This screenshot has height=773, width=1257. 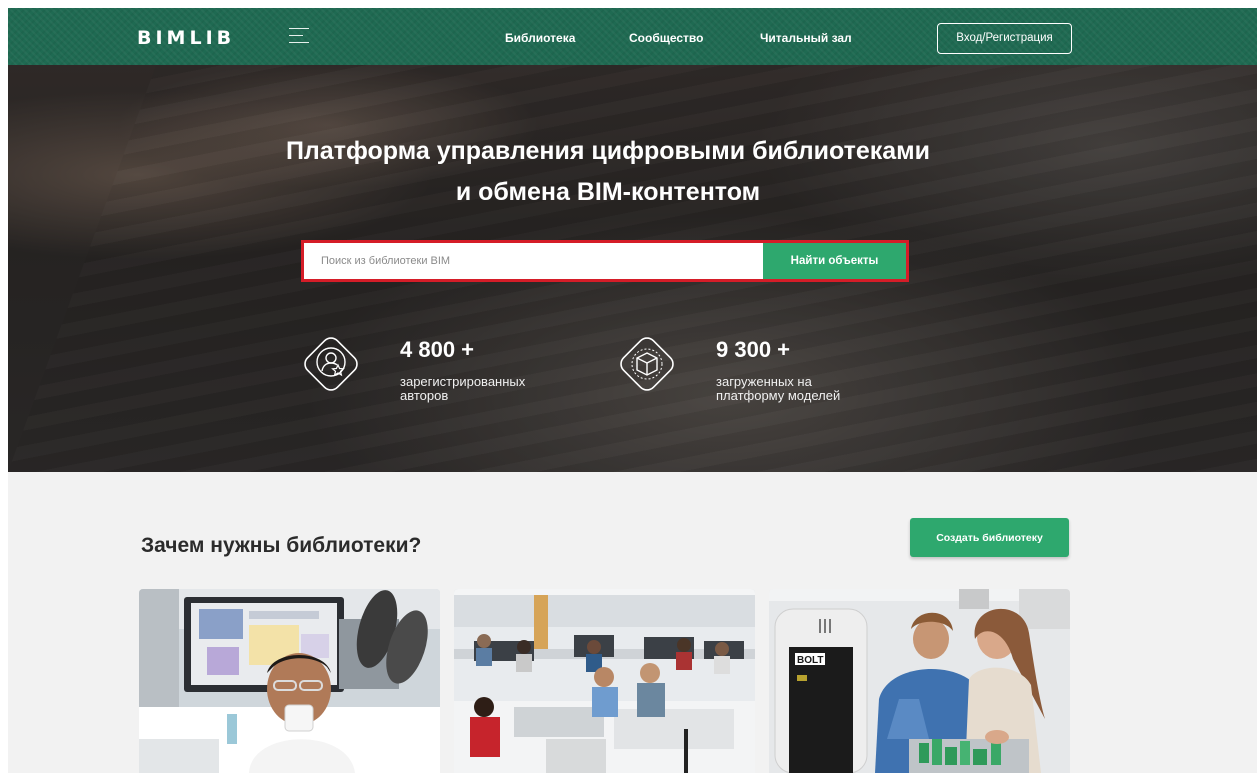 What do you see at coordinates (666, 38) in the screenshot?
I see `nav-community: Сообщество` at bounding box center [666, 38].